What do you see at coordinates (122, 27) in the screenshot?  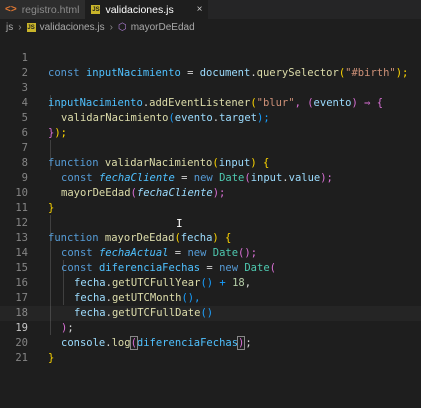 I see `function-icon: ⬡` at bounding box center [122, 27].